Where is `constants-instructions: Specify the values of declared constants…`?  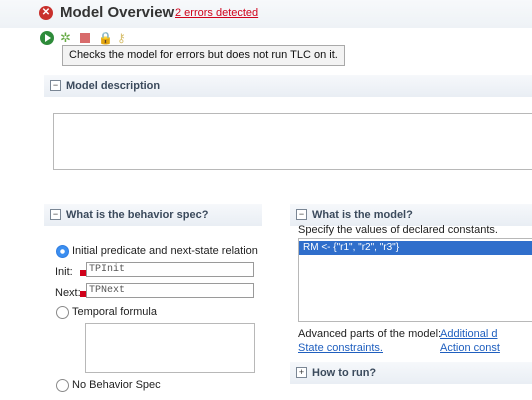 constants-instructions: Specify the values of declared constants… is located at coordinates (398, 230).